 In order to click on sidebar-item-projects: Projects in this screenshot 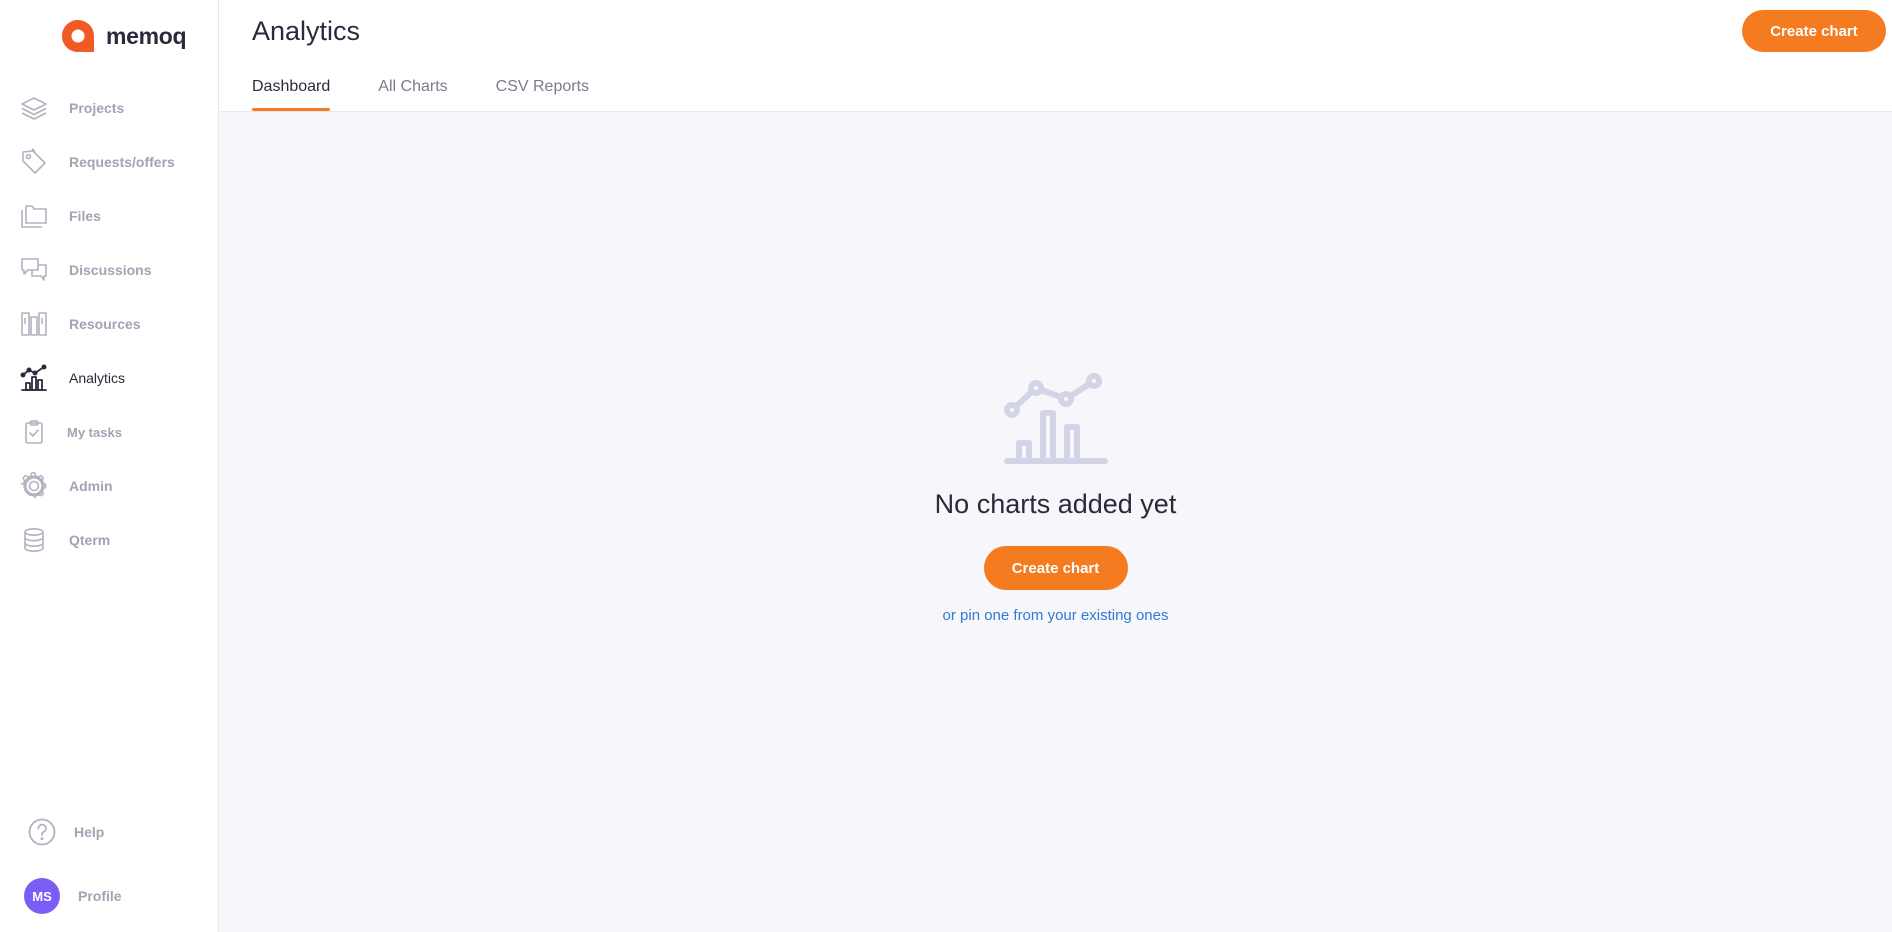, I will do `click(109, 108)`.